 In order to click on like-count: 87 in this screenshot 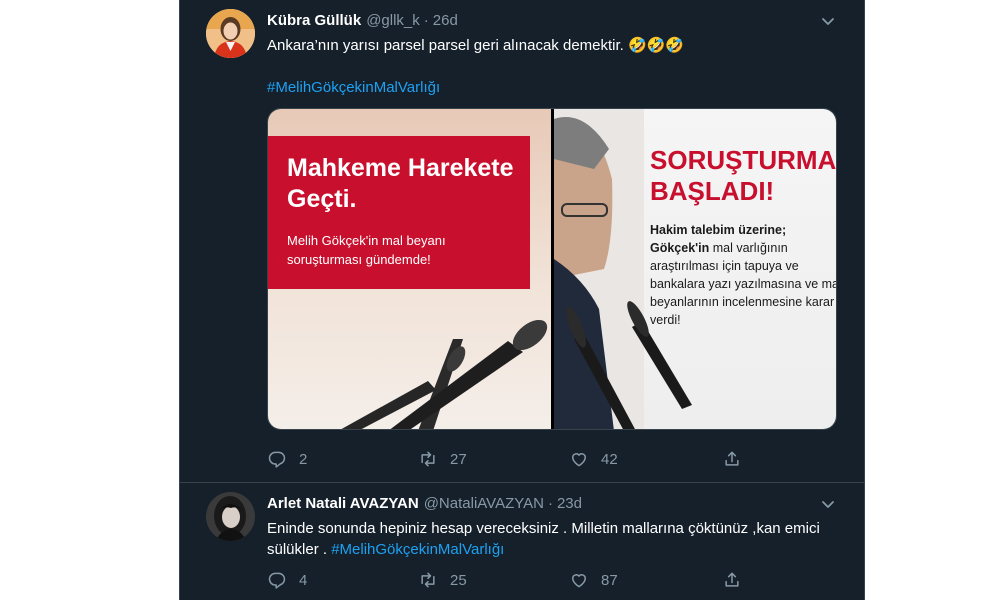, I will do `click(609, 580)`.